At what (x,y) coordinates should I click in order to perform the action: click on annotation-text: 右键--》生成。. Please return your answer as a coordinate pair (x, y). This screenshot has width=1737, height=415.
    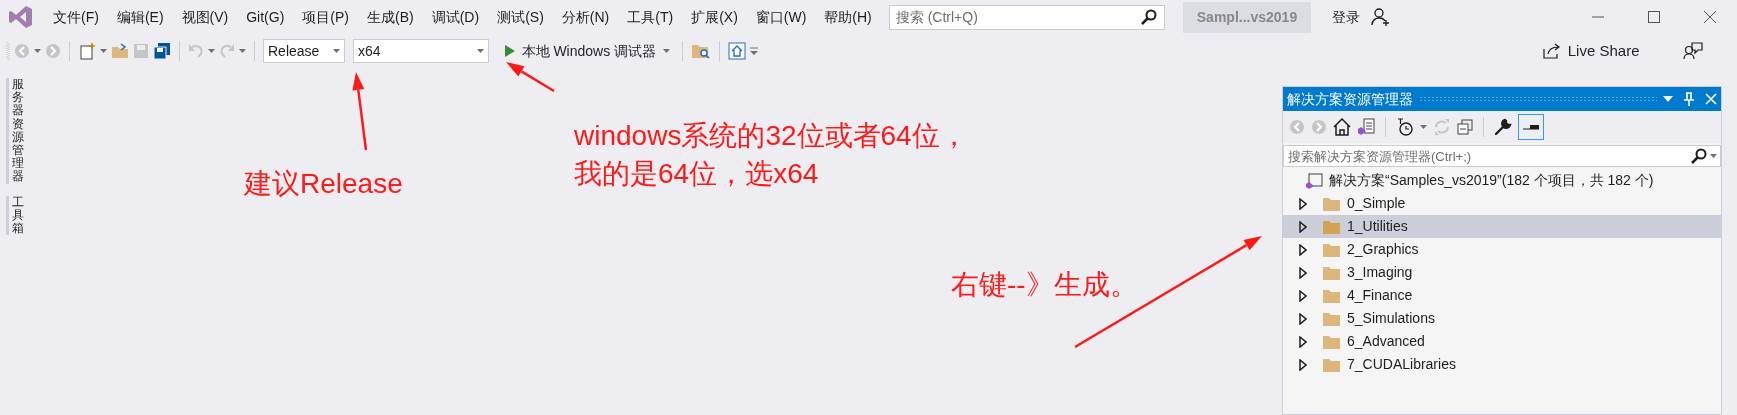
    Looking at the image, I should click on (1044, 285).